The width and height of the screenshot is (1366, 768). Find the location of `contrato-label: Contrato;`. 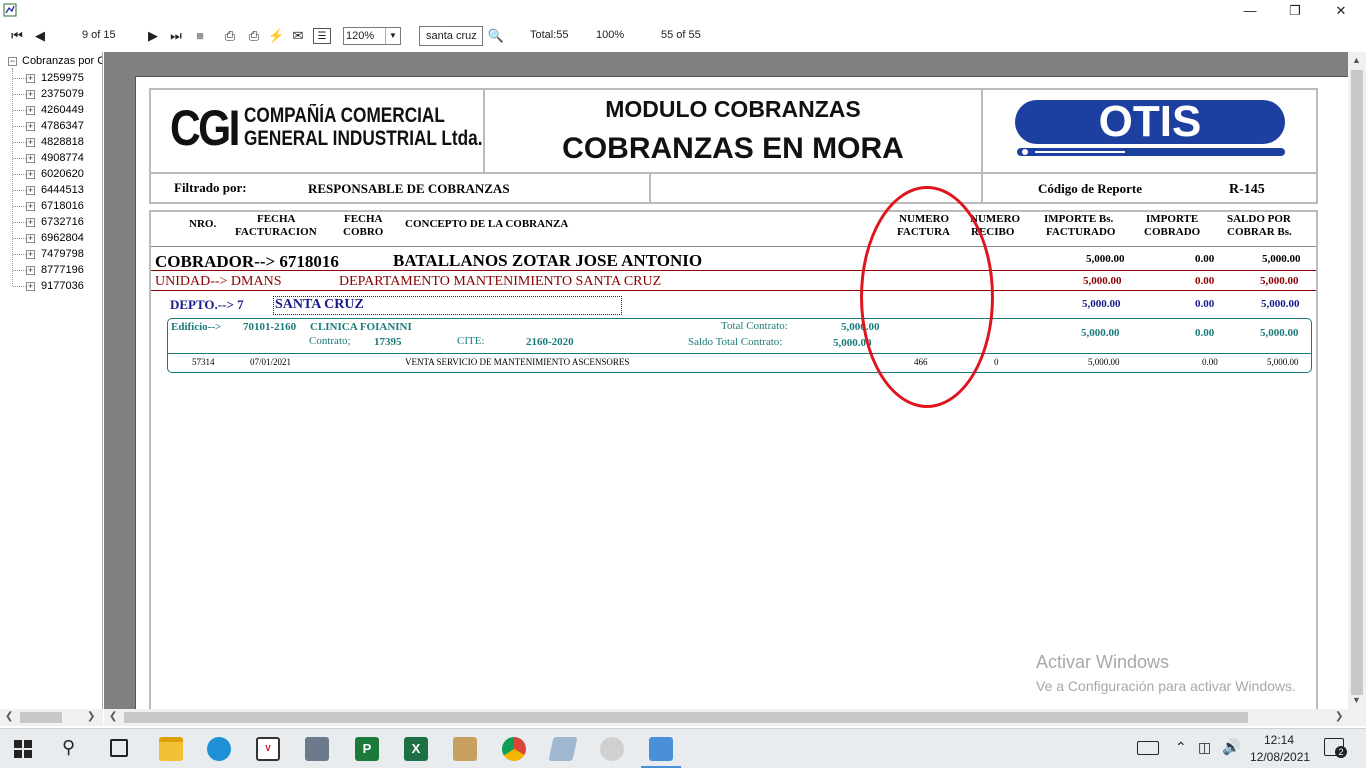

contrato-label: Contrato; is located at coordinates (330, 341).